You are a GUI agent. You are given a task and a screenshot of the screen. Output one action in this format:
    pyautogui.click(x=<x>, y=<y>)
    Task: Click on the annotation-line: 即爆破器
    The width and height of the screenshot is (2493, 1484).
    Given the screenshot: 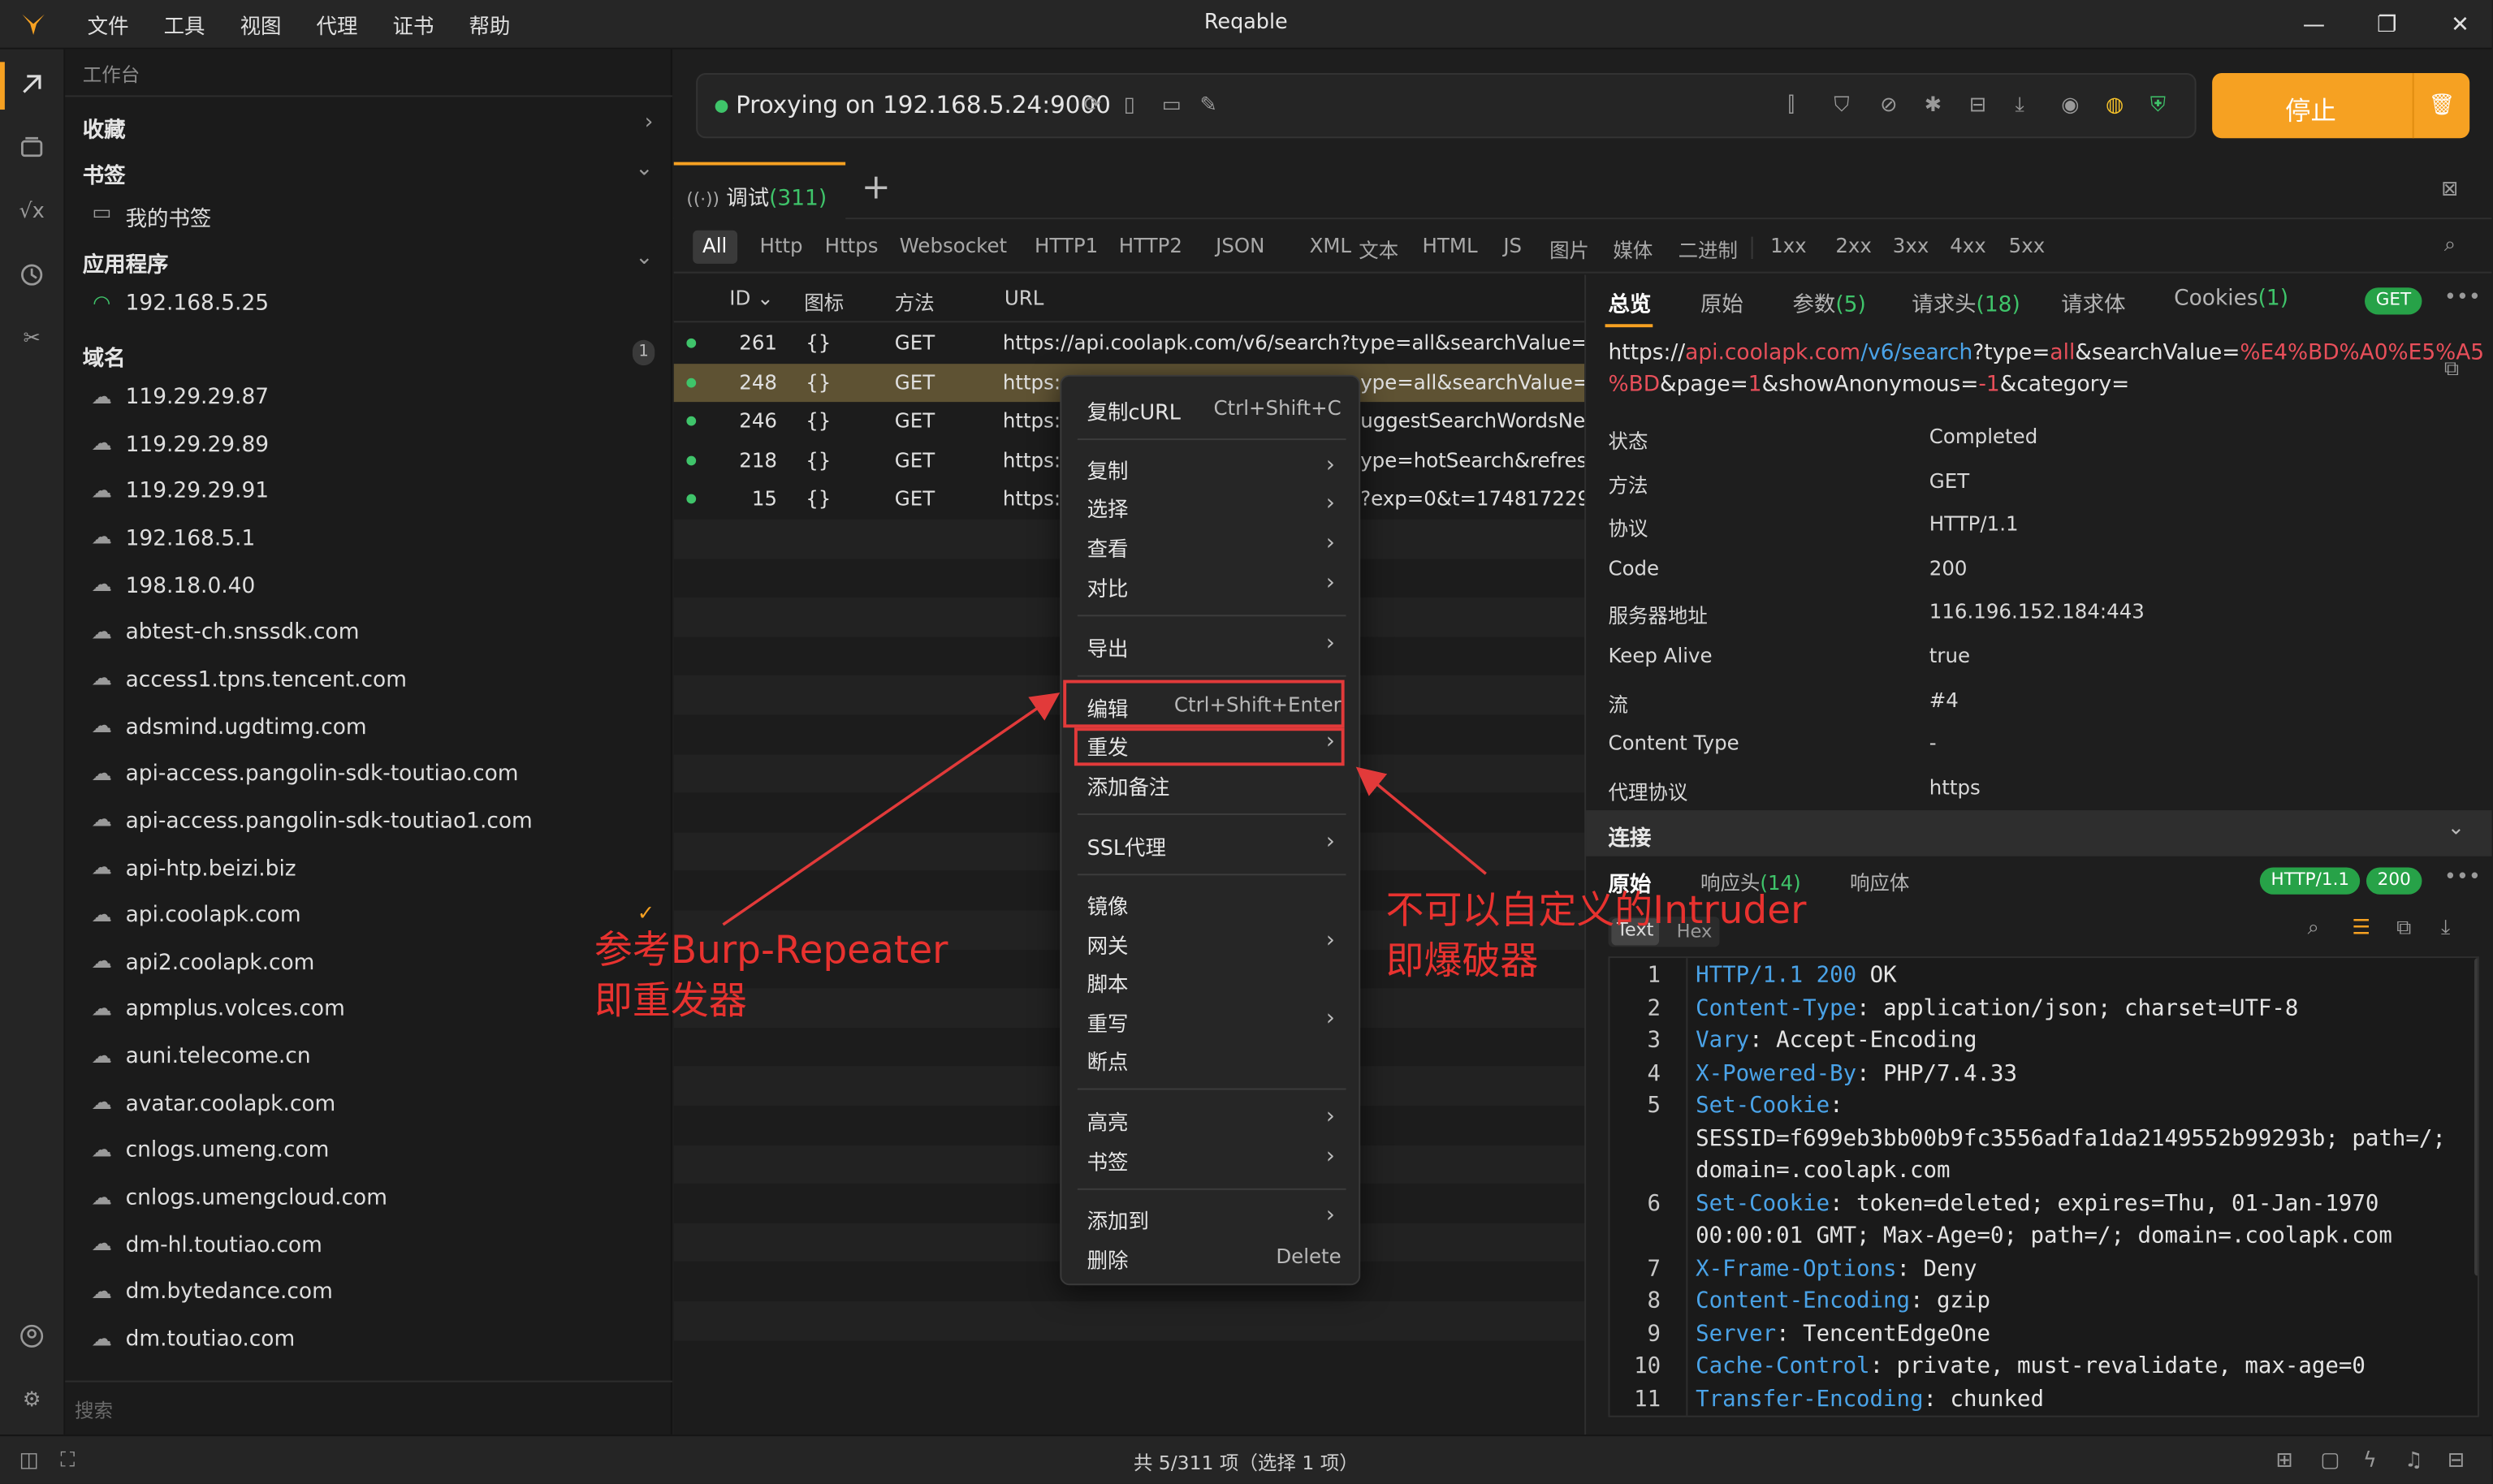 What is the action you would take?
    pyautogui.click(x=1462, y=961)
    